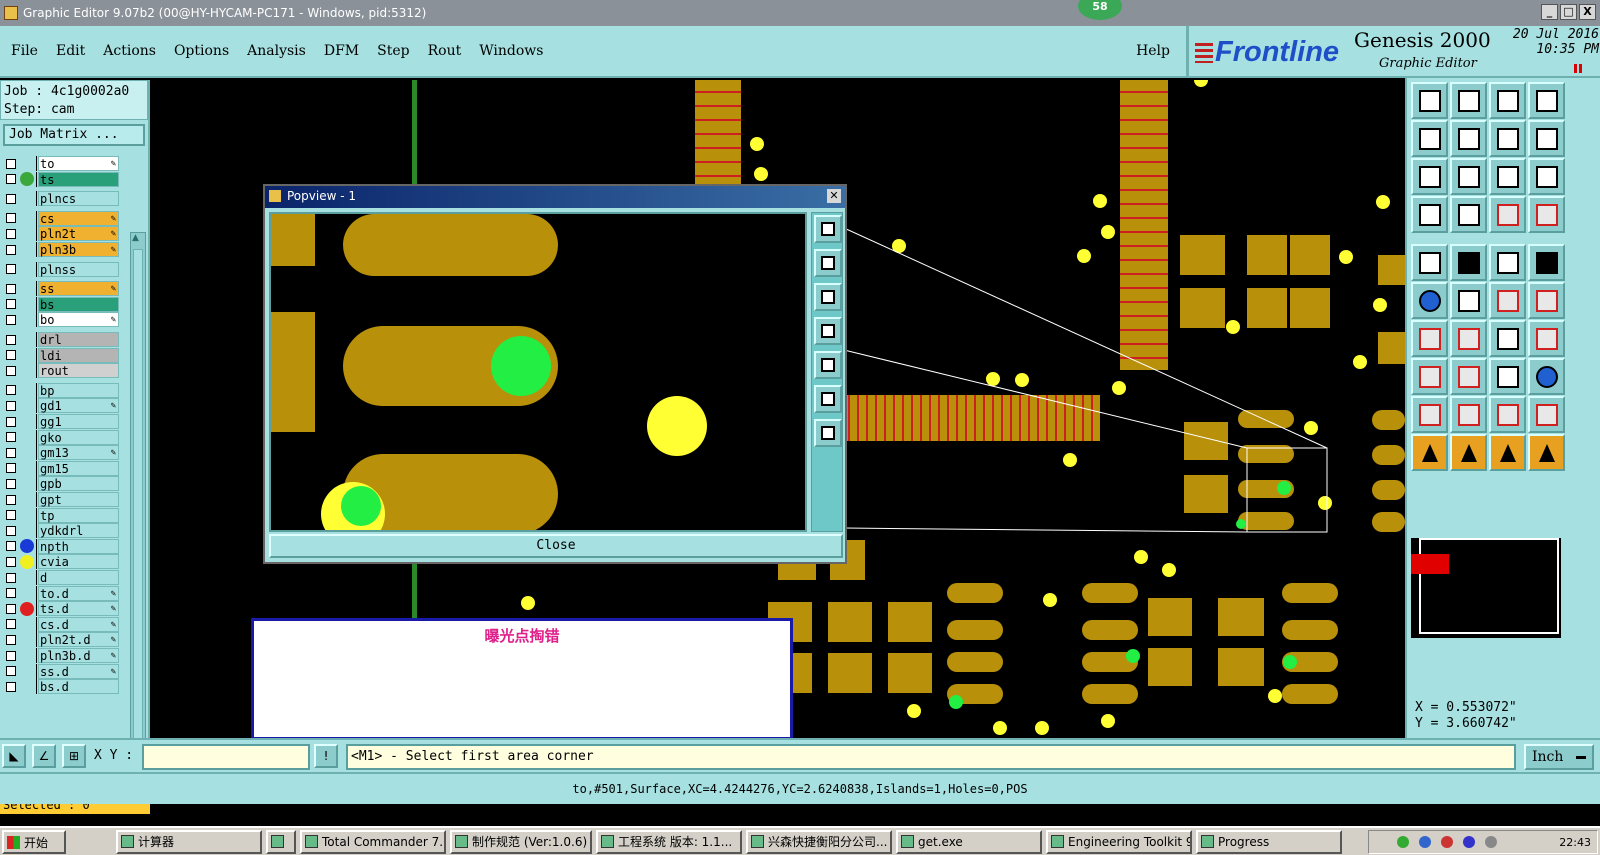 The height and width of the screenshot is (855, 1600). Describe the element at coordinates (1429, 262) in the screenshot. I see `tool-feature` at that location.